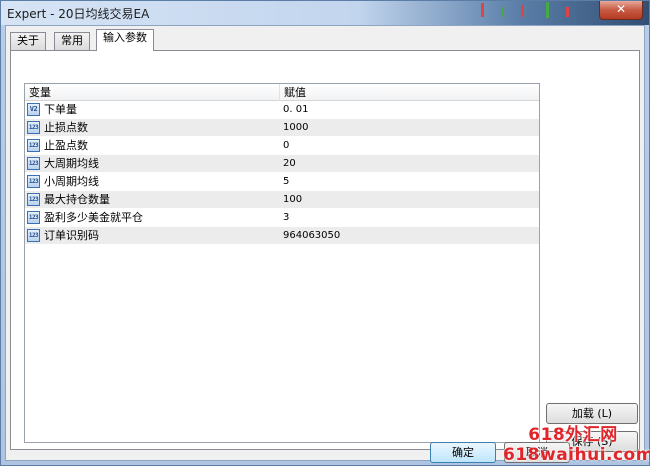 The height and width of the screenshot is (466, 650). I want to click on table-row: 123 订单识别码 964063050, so click(282, 236).